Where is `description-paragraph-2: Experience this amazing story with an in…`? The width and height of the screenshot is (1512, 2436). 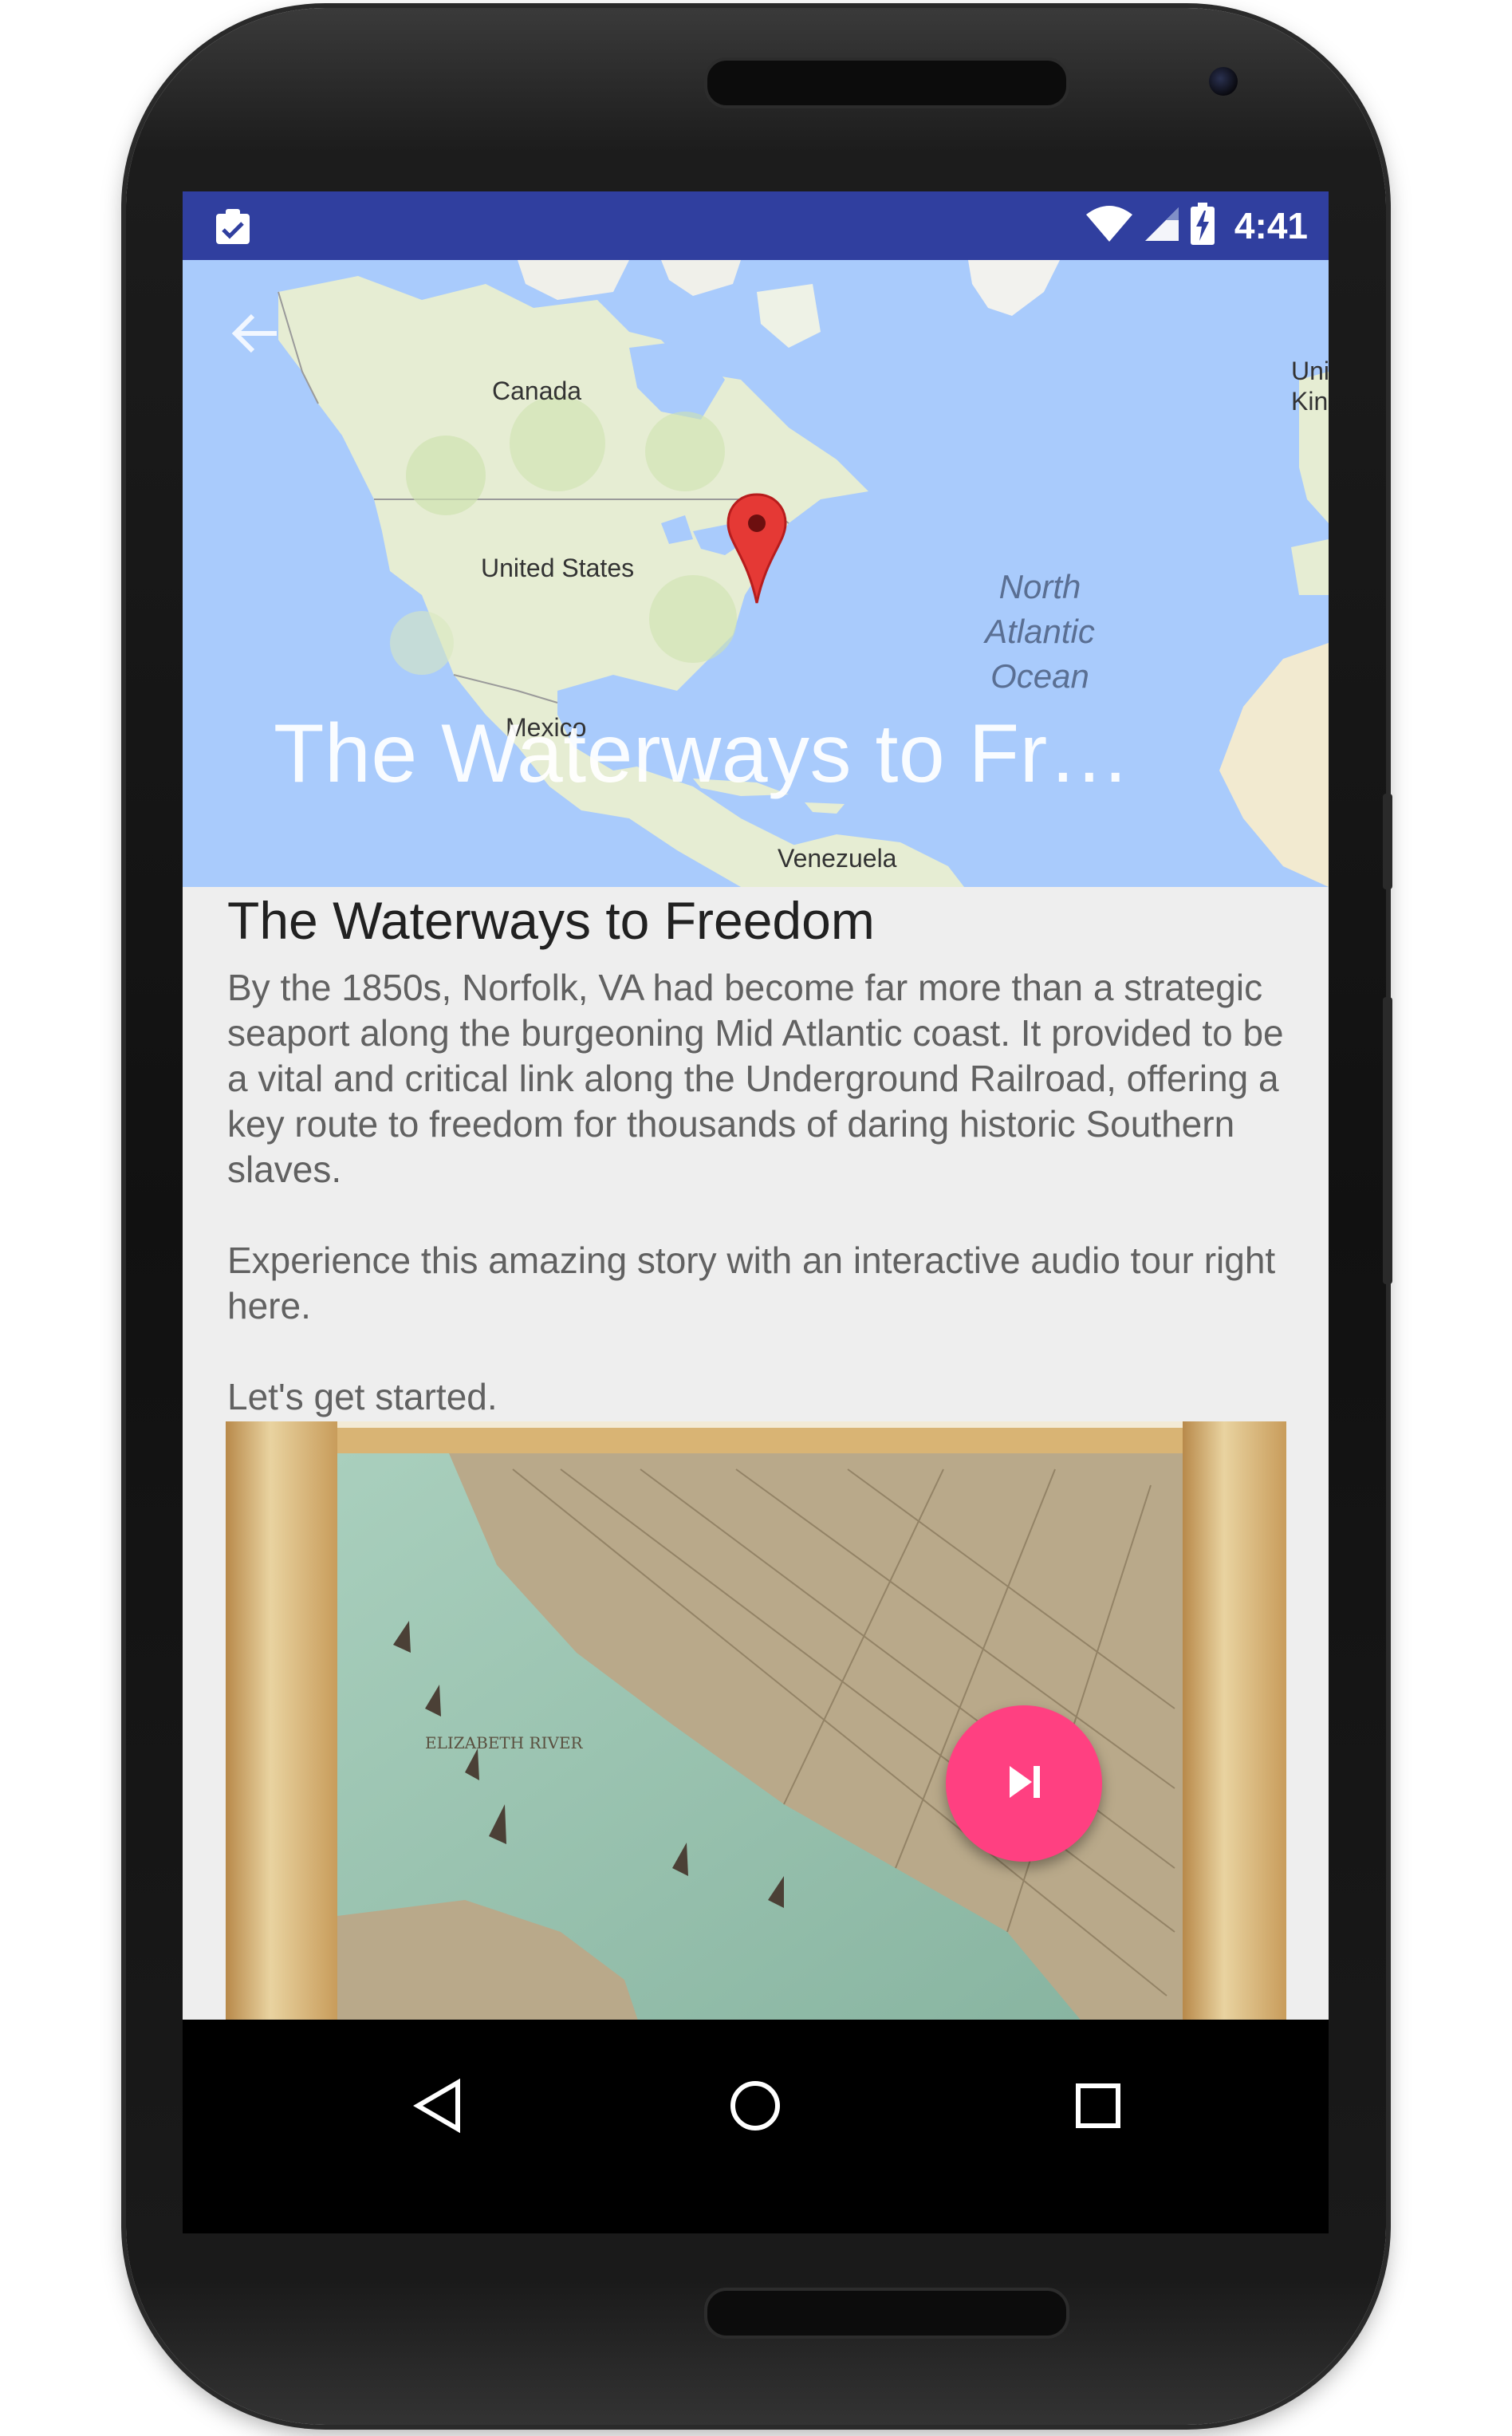 description-paragraph-2: Experience this amazing story with an in… is located at coordinates (751, 1283).